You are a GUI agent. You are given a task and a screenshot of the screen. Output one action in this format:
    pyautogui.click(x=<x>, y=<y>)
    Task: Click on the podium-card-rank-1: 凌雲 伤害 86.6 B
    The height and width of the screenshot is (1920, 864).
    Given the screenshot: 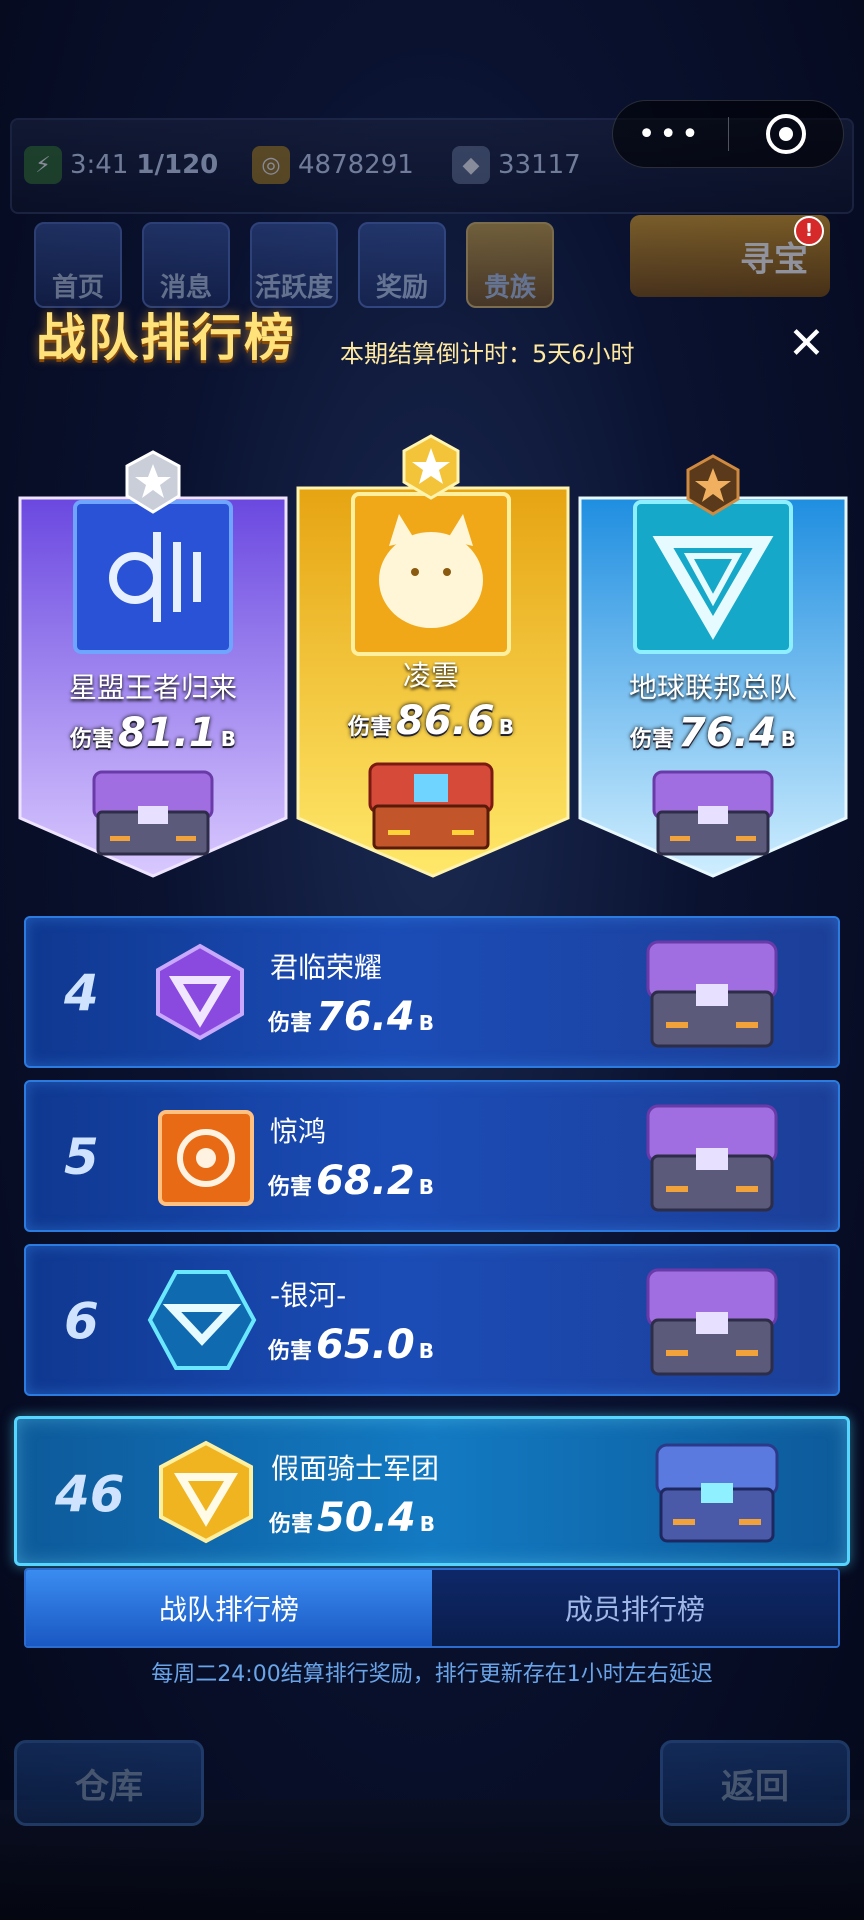 What is the action you would take?
    pyautogui.click(x=433, y=656)
    